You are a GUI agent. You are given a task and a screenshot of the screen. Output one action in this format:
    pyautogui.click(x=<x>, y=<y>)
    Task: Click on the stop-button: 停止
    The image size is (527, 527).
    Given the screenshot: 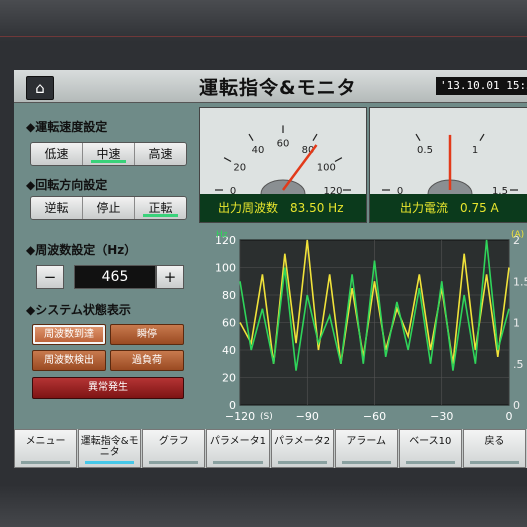 What is the action you would take?
    pyautogui.click(x=109, y=208)
    